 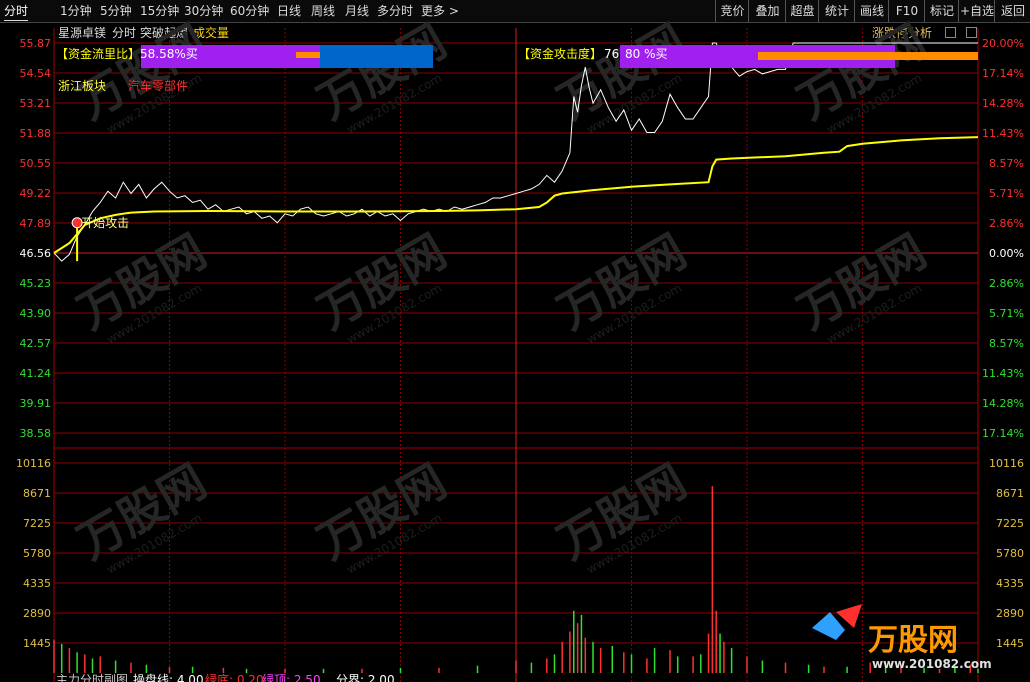 I want to click on pct-tick-label: 0.00%, so click(x=1006, y=253).